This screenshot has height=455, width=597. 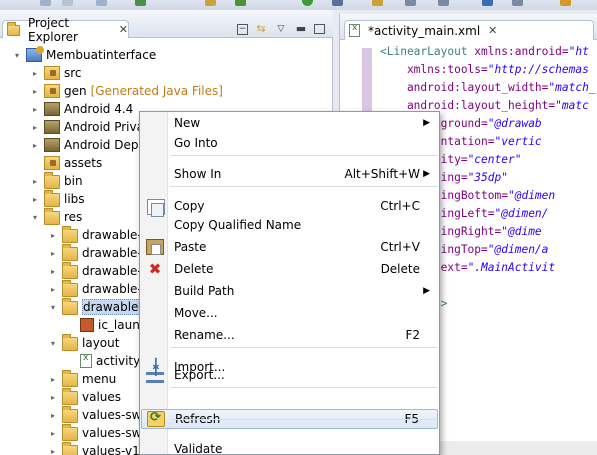 What do you see at coordinates (106, 127) in the screenshot?
I see `tree-item-label: Android Privat` at bounding box center [106, 127].